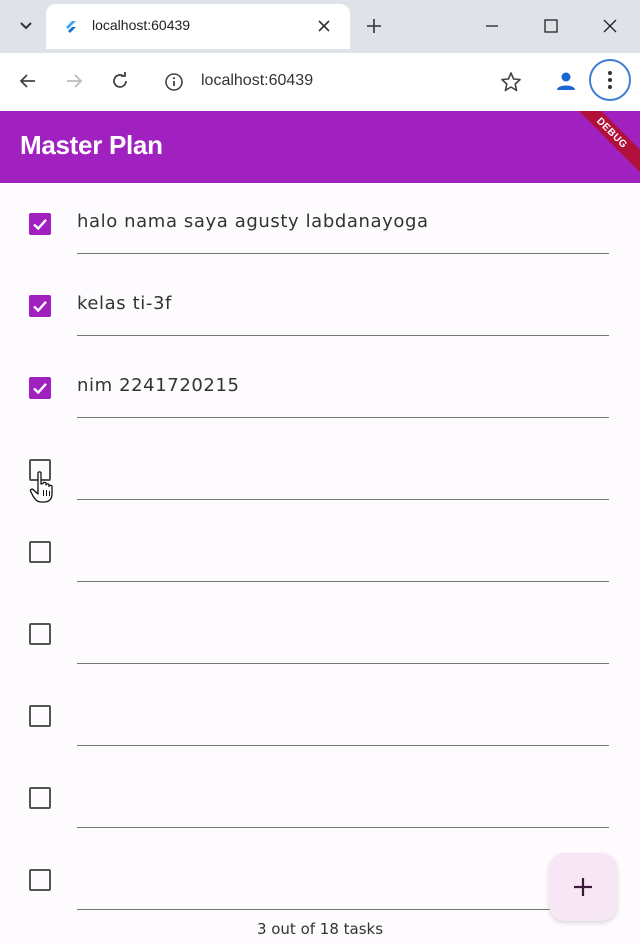 This screenshot has width=640, height=944. I want to click on add-task-button, so click(583, 887).